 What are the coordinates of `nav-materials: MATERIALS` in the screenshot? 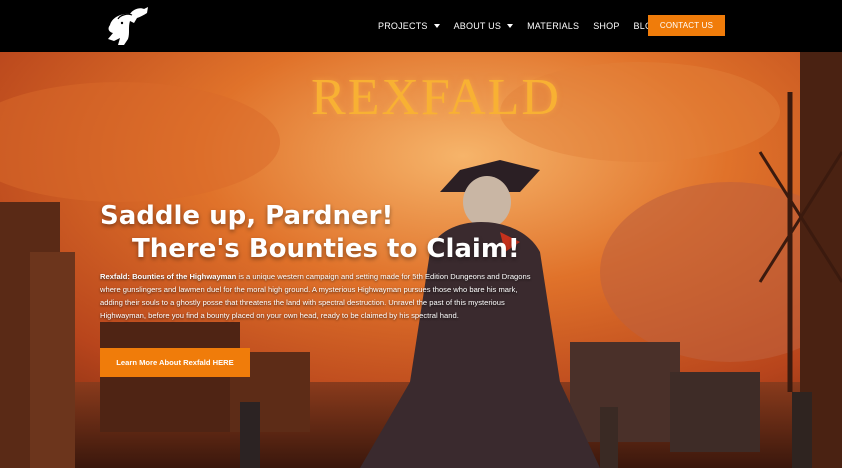 It's located at (553, 26).